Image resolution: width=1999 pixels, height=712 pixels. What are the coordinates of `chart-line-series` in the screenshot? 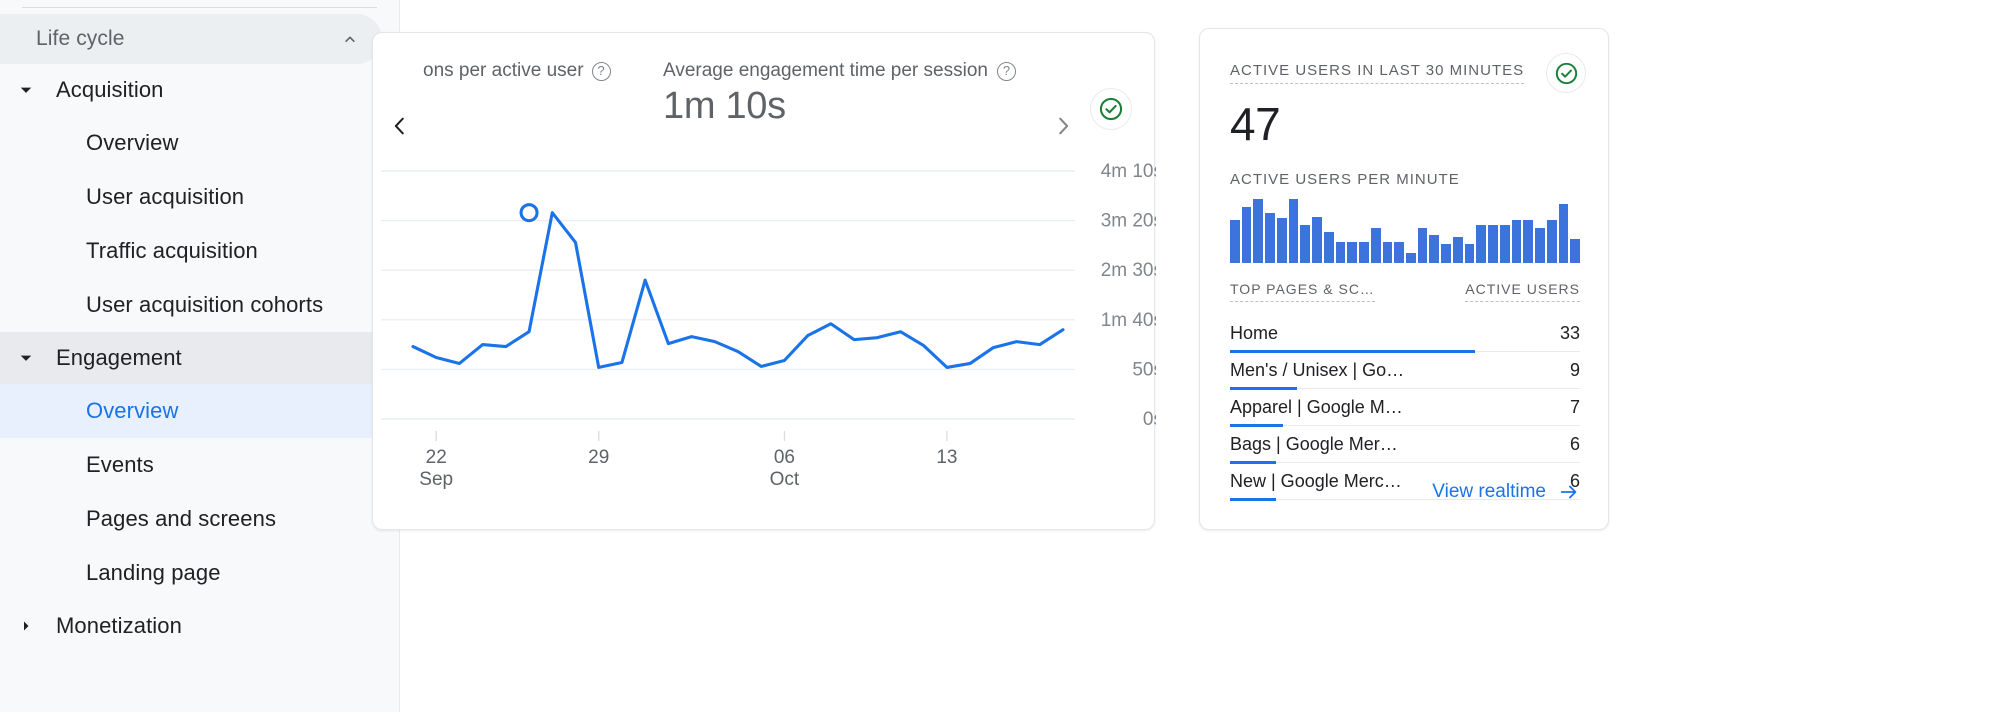 It's located at (738, 290).